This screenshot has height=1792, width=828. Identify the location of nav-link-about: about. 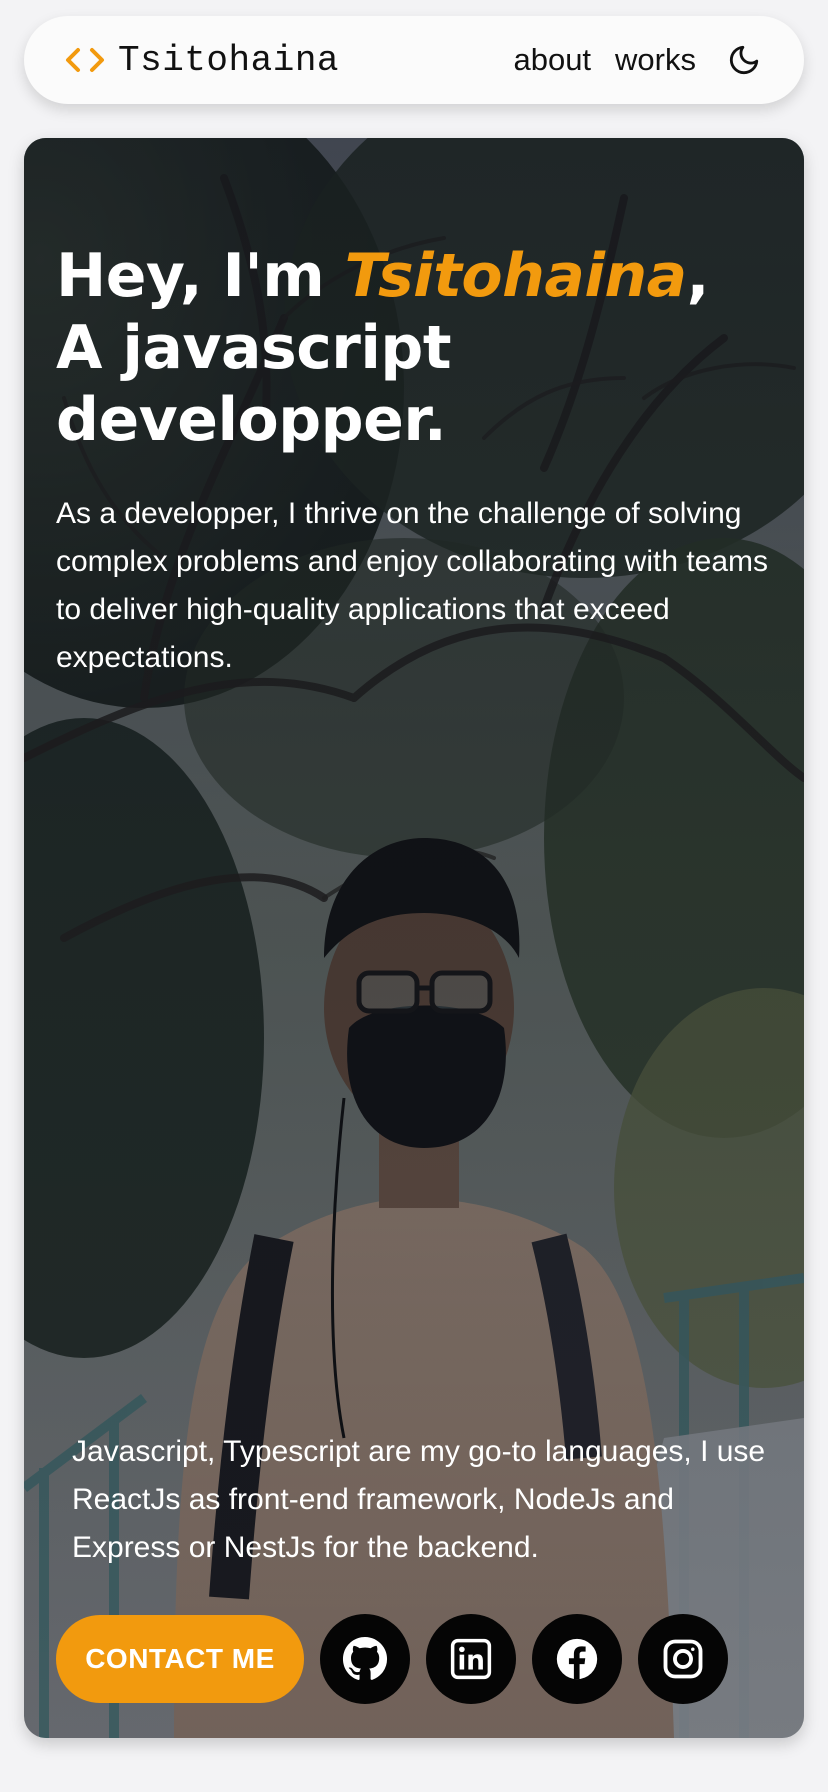
(552, 60).